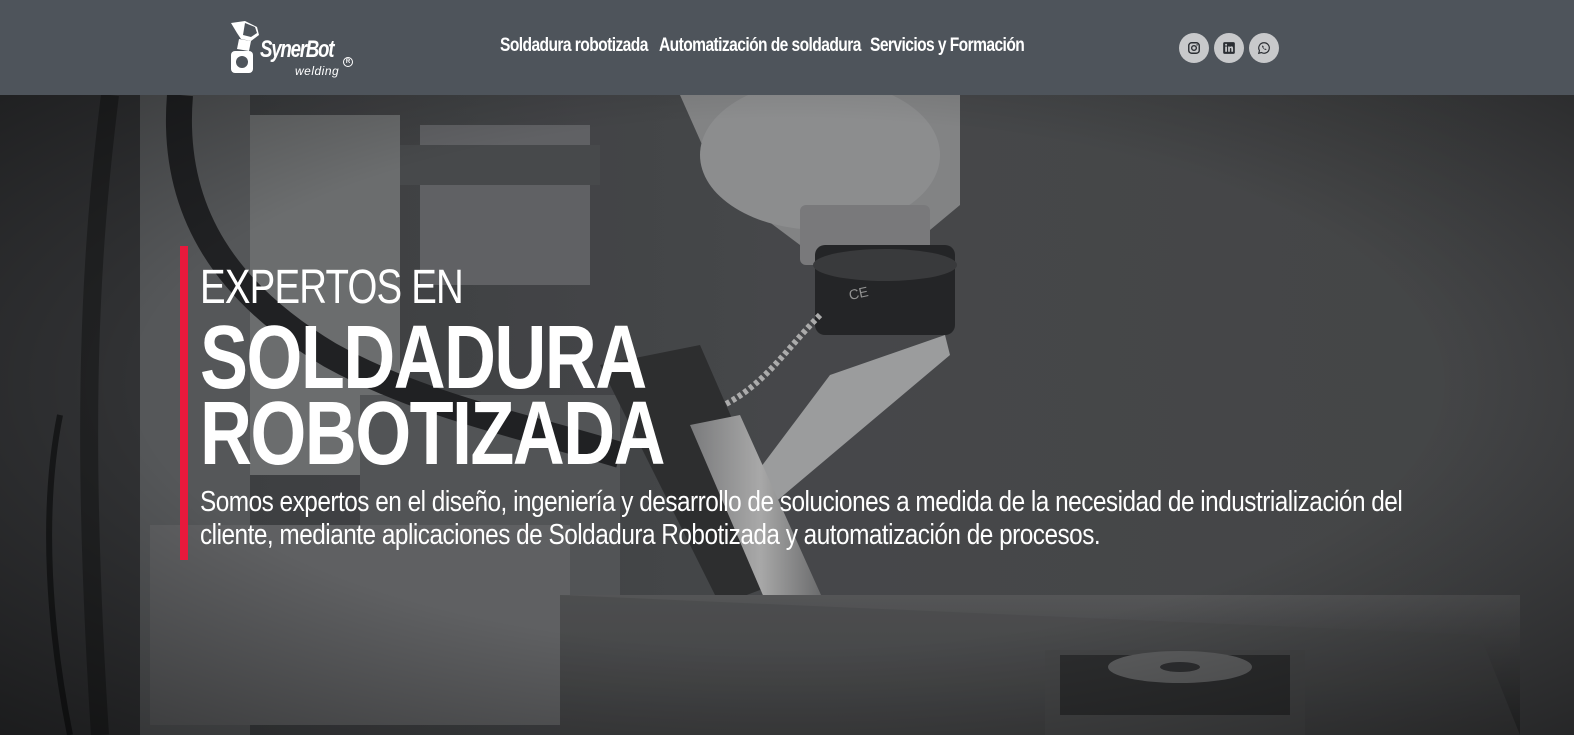  I want to click on social-links, so click(1229, 48).